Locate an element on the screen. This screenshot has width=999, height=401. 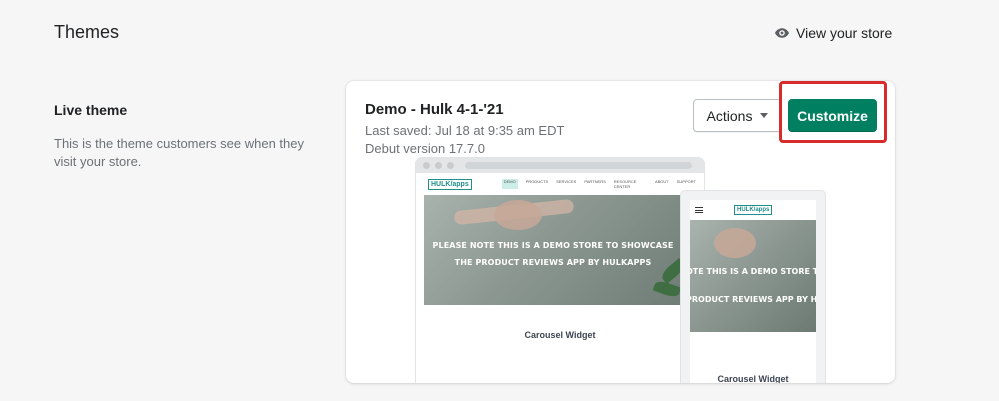
nav-link: SERVICES is located at coordinates (566, 181).